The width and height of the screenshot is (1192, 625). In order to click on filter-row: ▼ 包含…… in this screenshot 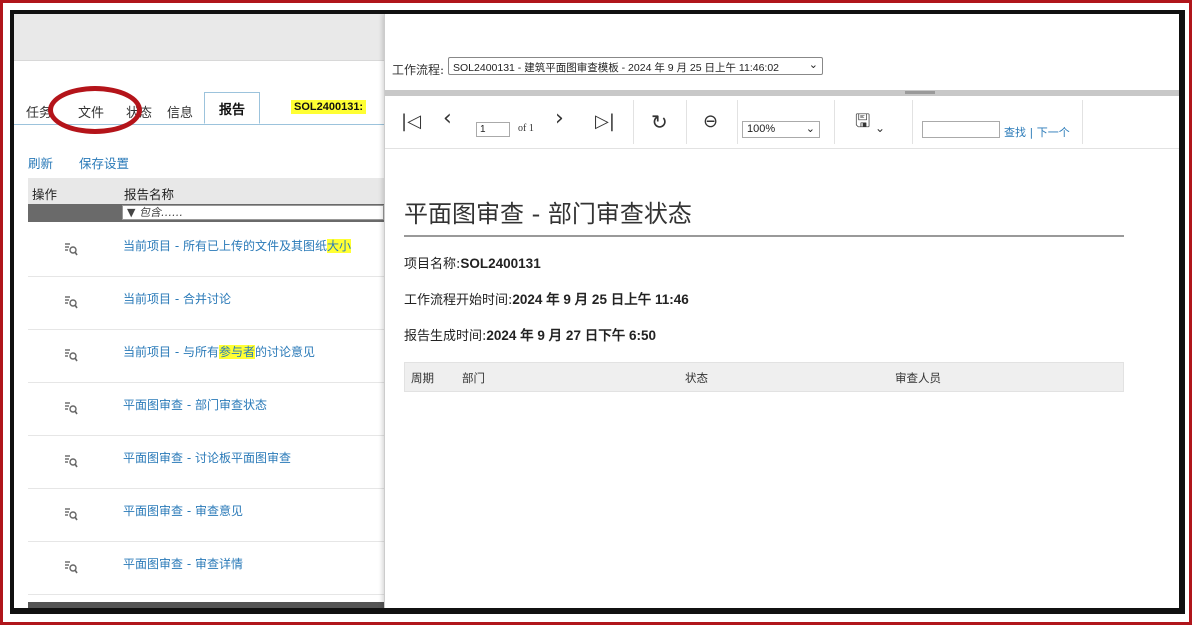, I will do `click(206, 213)`.